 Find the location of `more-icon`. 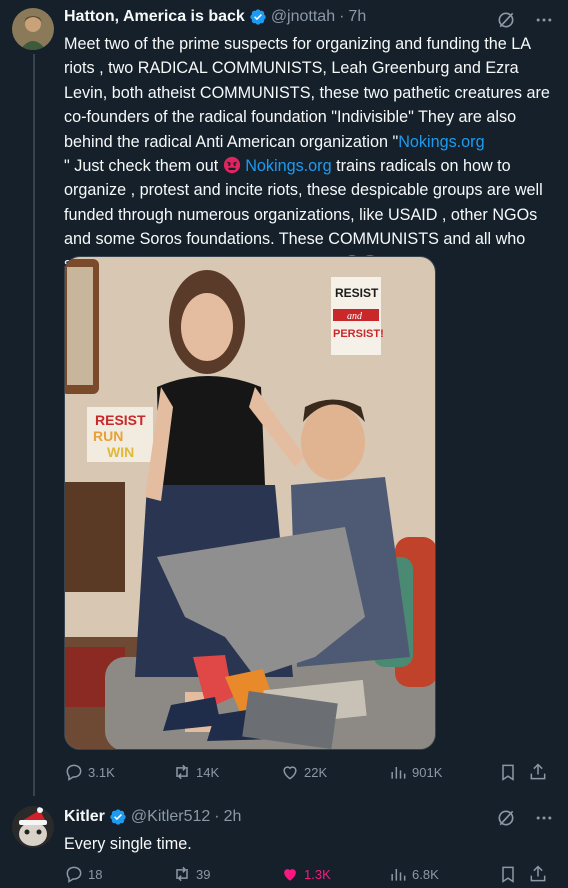

more-icon is located at coordinates (544, 820).